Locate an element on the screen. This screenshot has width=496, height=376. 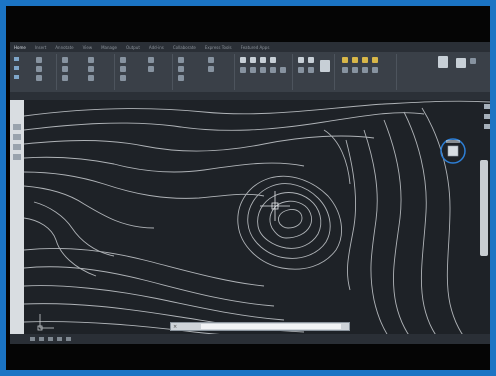
ribbon is located at coordinates (250, 72).